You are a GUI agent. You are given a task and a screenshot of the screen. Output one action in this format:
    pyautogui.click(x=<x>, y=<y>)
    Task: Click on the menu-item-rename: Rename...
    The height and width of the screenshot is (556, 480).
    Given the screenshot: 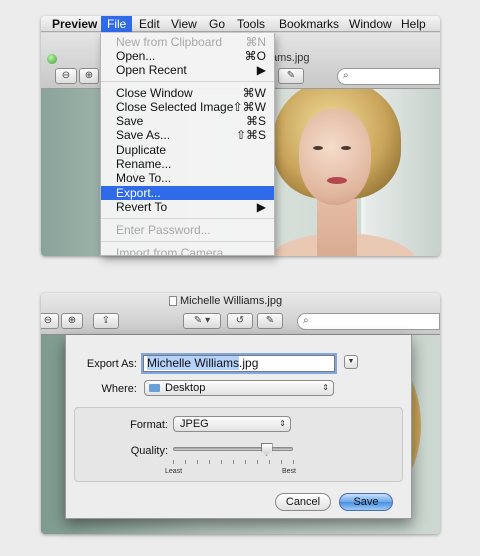 What is the action you would take?
    pyautogui.click(x=187, y=164)
    